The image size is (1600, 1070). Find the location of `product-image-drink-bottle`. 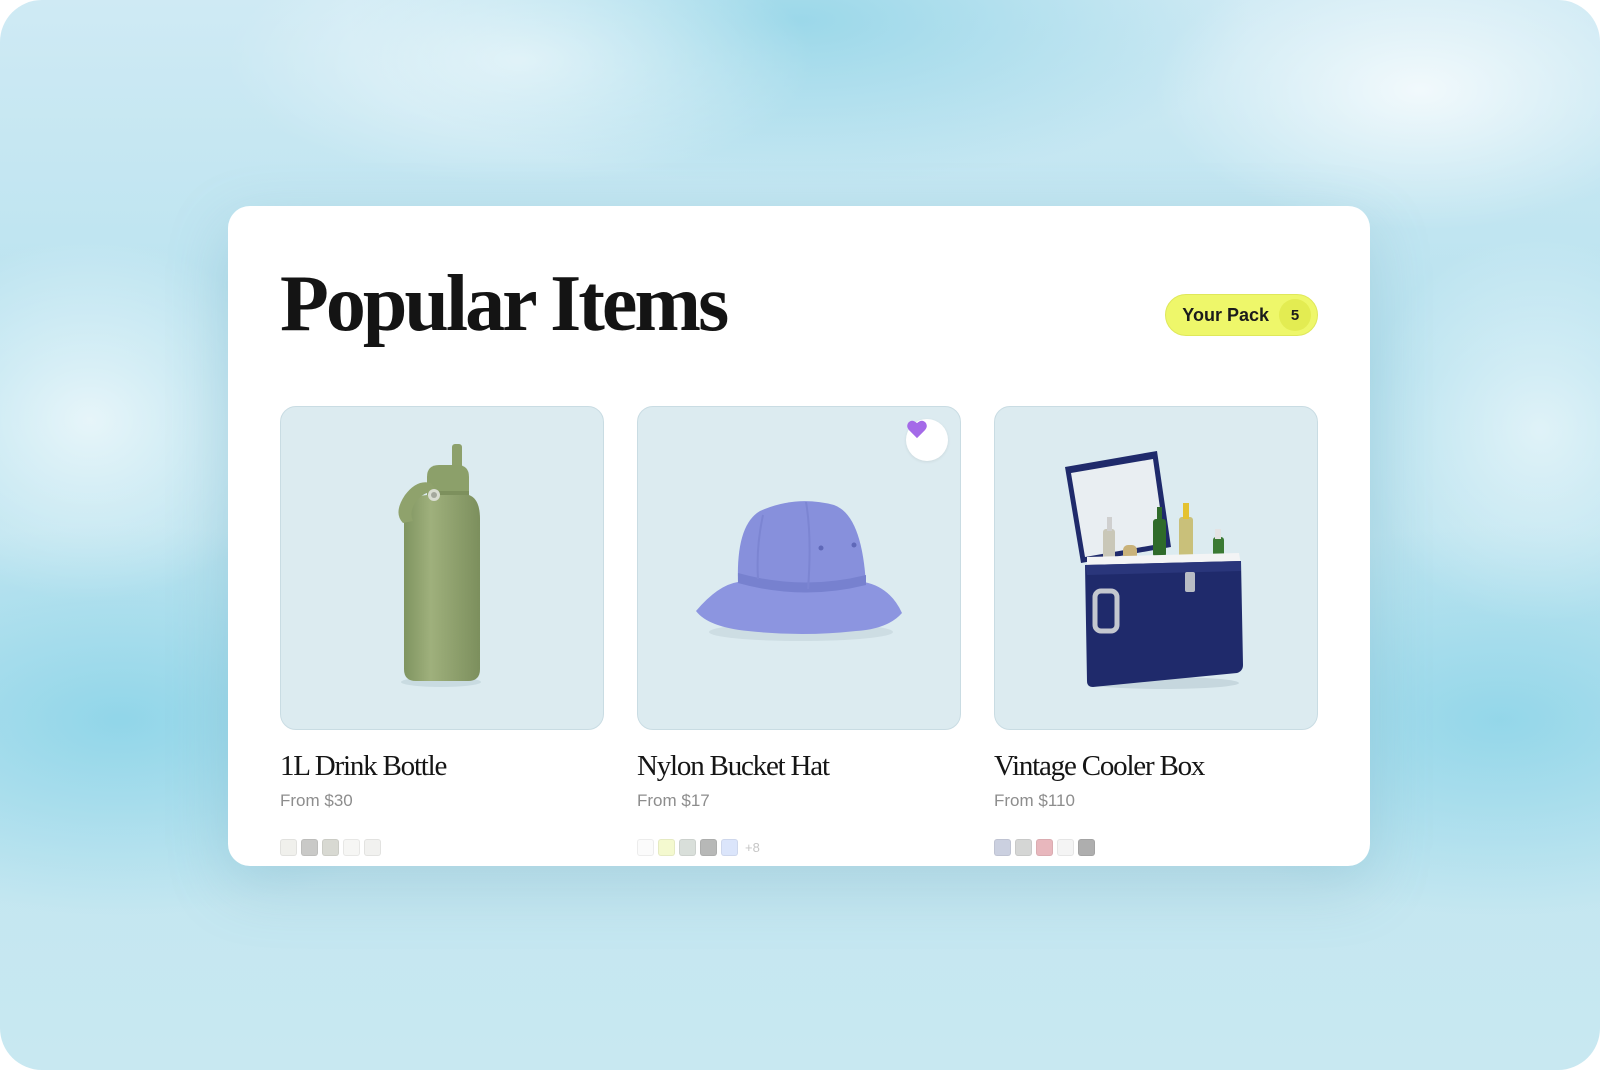

product-image-drink-bottle is located at coordinates (442, 568).